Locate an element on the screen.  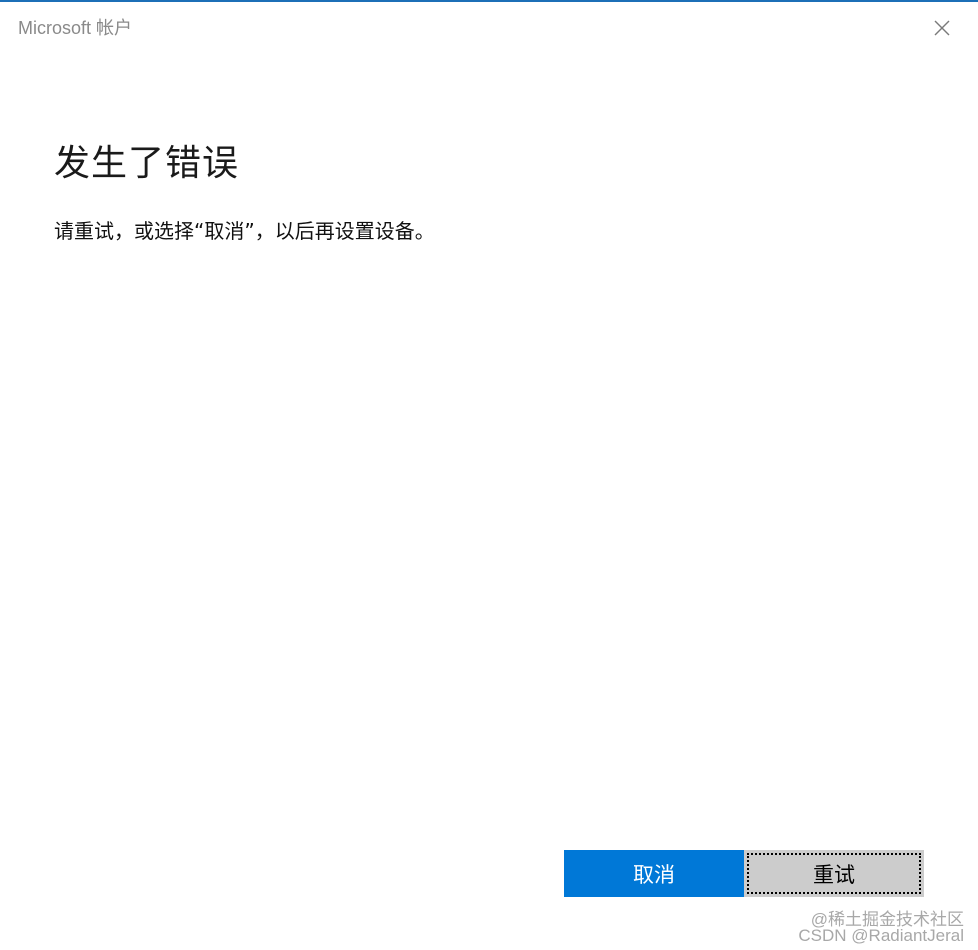
error-message: 请重试，或选择“取消”，以后再设置设备。 is located at coordinates (244, 231).